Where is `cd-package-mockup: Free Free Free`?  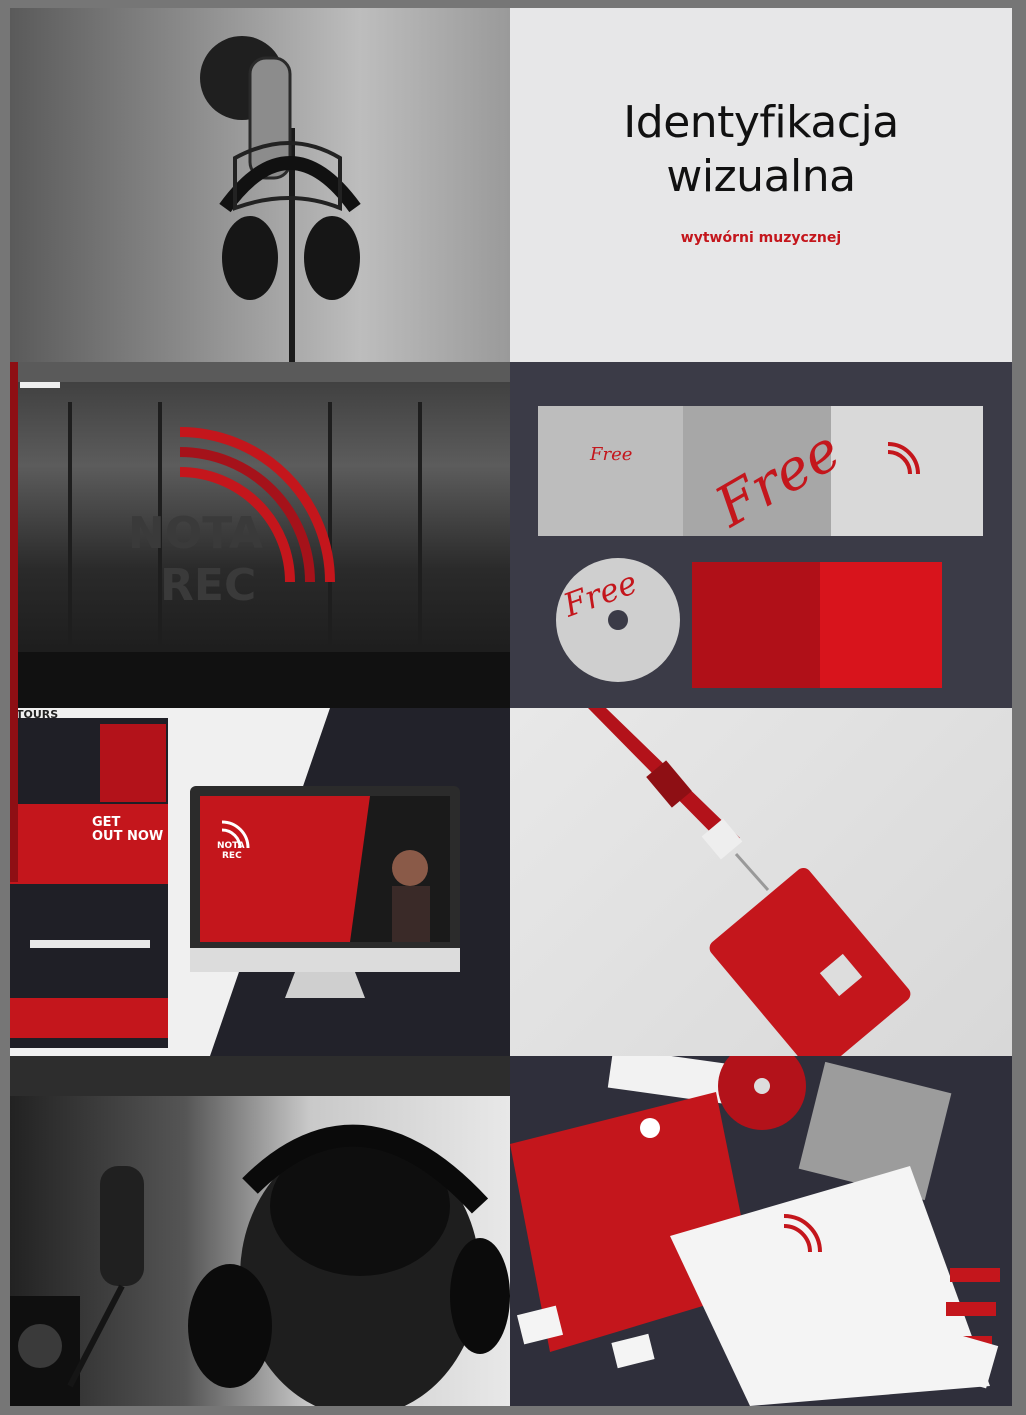
cd-package-mockup: Free Free Free is located at coordinates (761, 535).